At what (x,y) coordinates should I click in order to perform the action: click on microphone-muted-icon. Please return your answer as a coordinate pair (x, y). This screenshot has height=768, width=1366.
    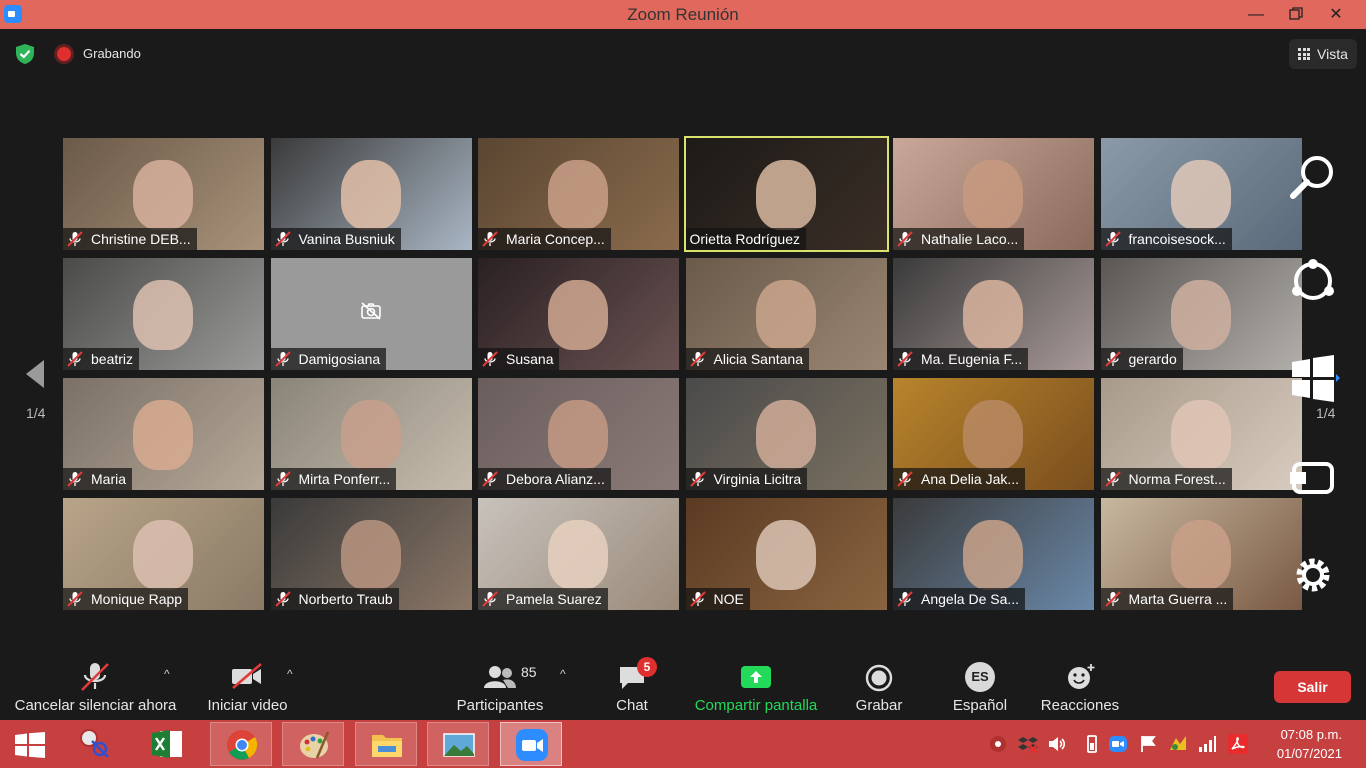
    Looking at the image, I should click on (95, 677).